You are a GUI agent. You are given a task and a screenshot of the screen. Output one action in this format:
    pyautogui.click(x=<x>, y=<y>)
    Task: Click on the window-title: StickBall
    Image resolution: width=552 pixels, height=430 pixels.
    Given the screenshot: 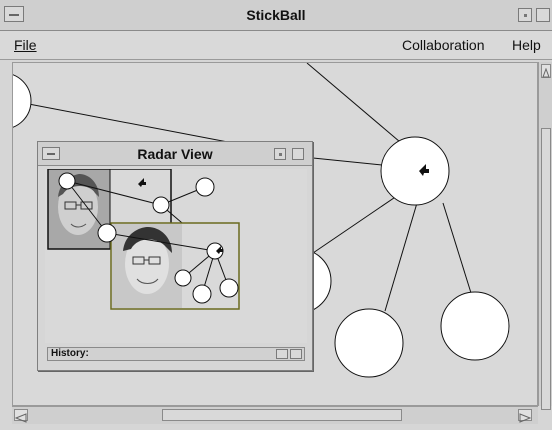 What is the action you would take?
    pyautogui.click(x=276, y=15)
    